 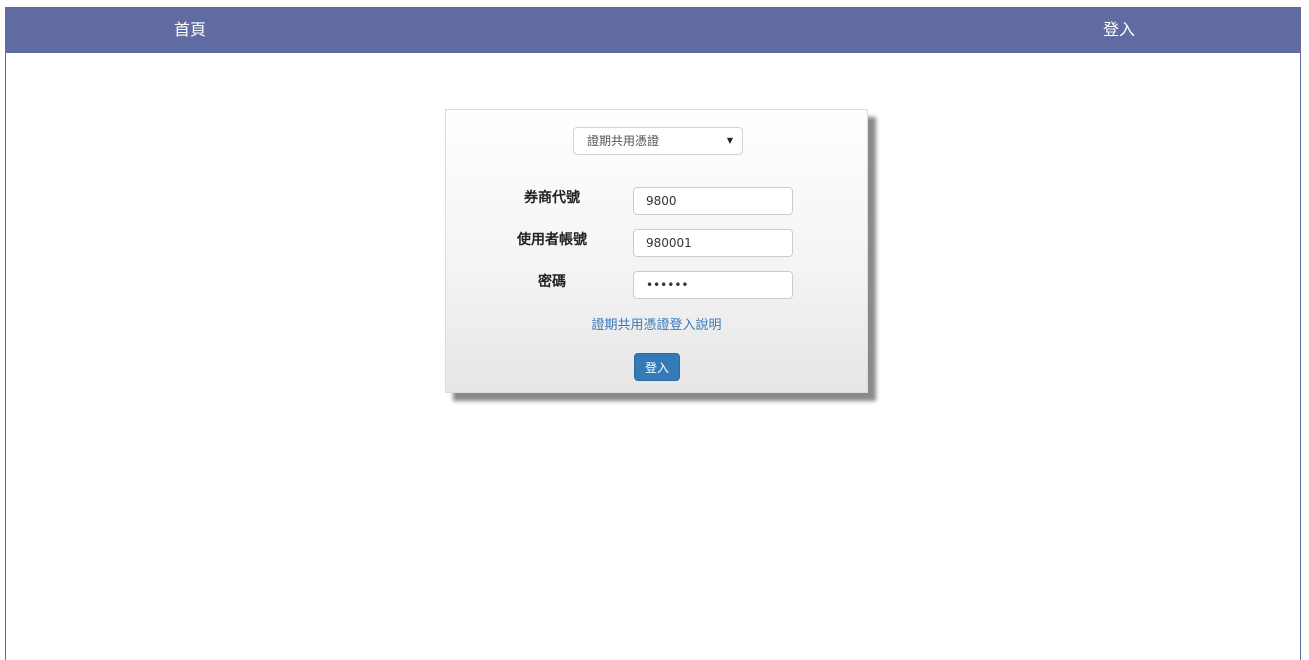 I want to click on user-account-label: 使用者帳號, so click(x=552, y=240).